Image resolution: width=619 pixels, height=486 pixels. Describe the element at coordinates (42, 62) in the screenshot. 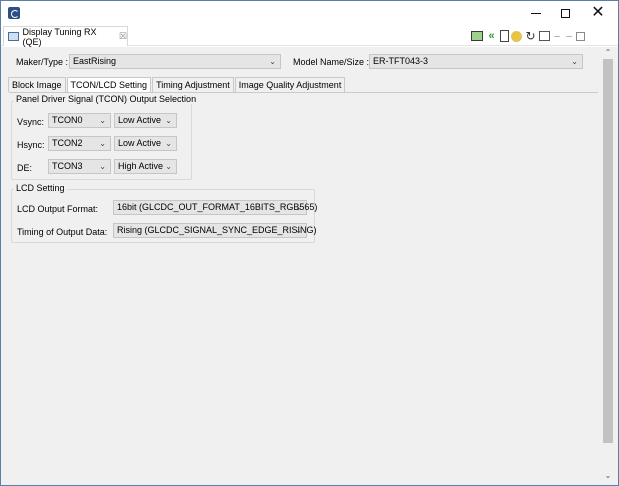

I see `maker-type-label: Maker/Type :` at that location.